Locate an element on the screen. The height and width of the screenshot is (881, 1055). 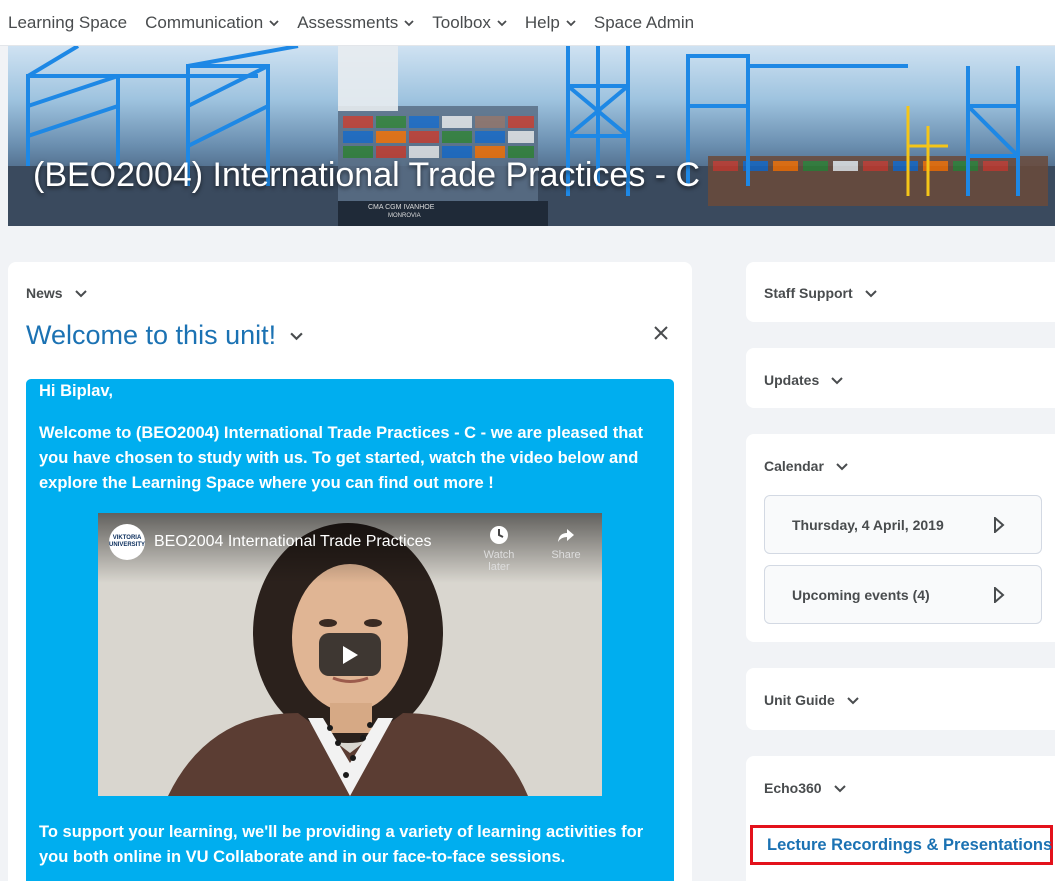
nav-communication: Communication is located at coordinates (212, 23).